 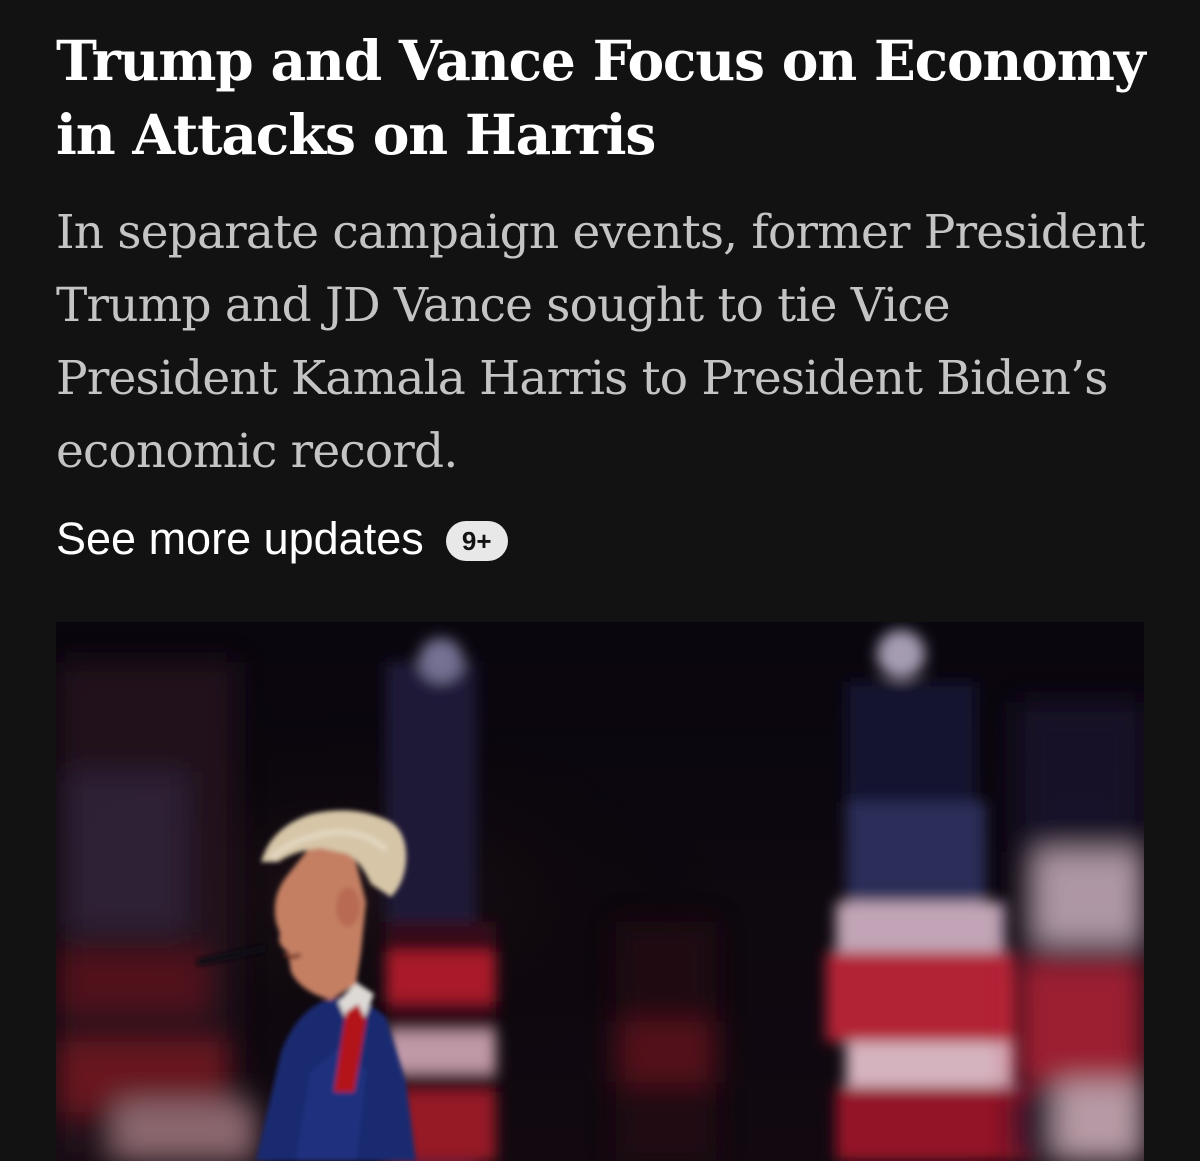 I want to click on see-more-updates-link: See more updates 9+, so click(x=282, y=539).